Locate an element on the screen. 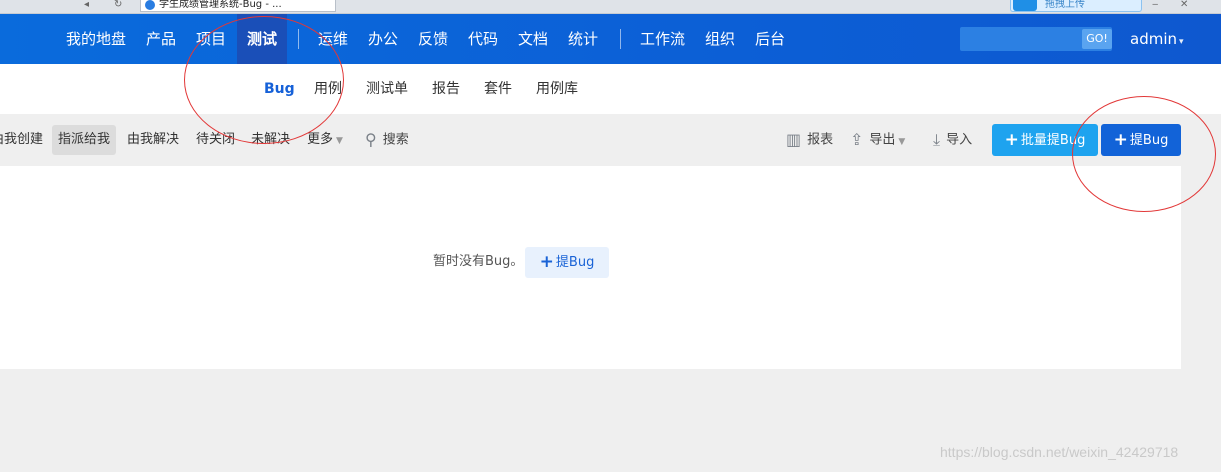 This screenshot has width=1221, height=472. watermark-text: https://blog.csdn.net/weixin_42429718 is located at coordinates (1059, 452).